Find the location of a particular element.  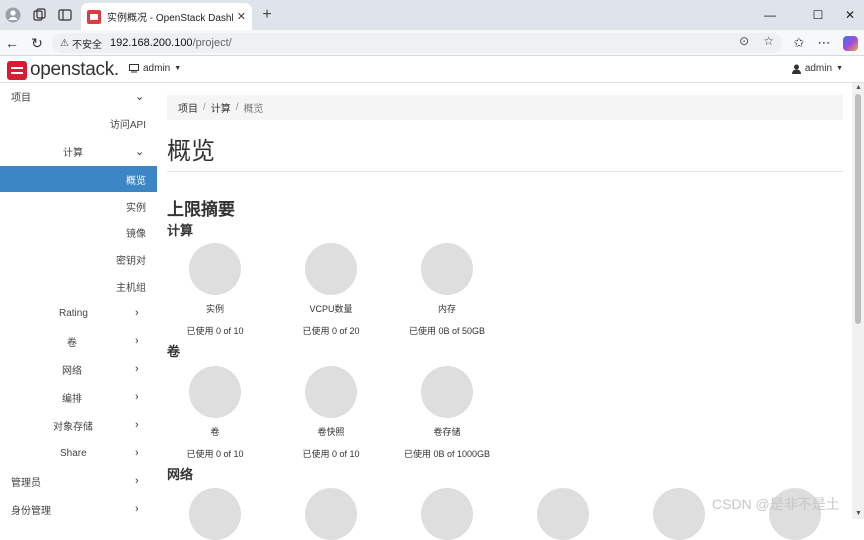

quota-vcpus: VCPU数量 已使用 0 of 20 is located at coordinates (331, 290).